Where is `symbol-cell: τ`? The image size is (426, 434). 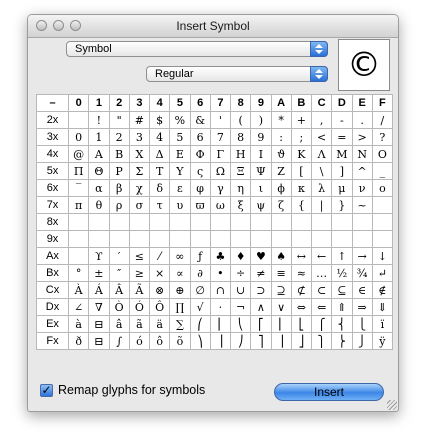 symbol-cell: τ is located at coordinates (159, 205).